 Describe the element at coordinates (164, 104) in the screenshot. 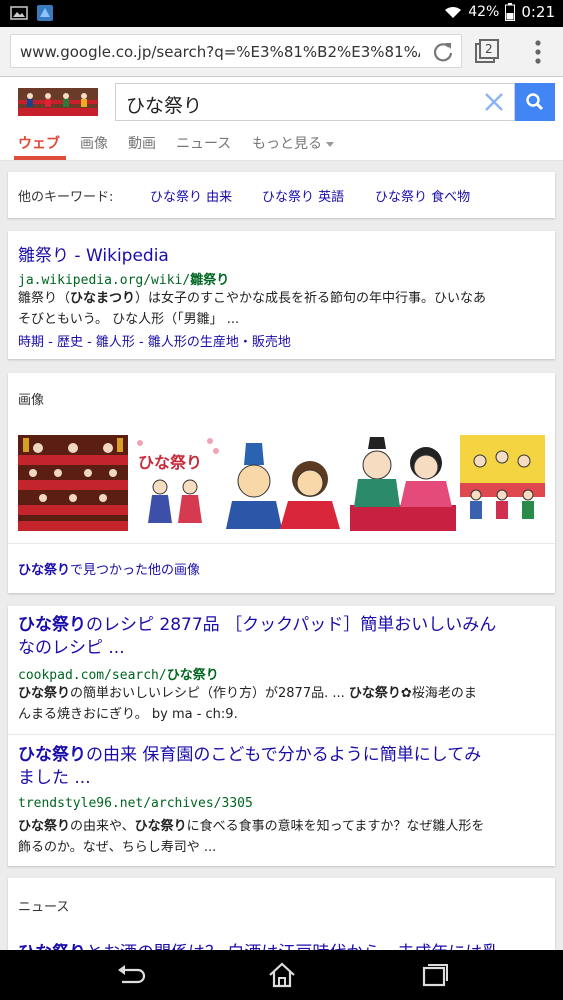

I see `search-query: ひな祭り` at that location.